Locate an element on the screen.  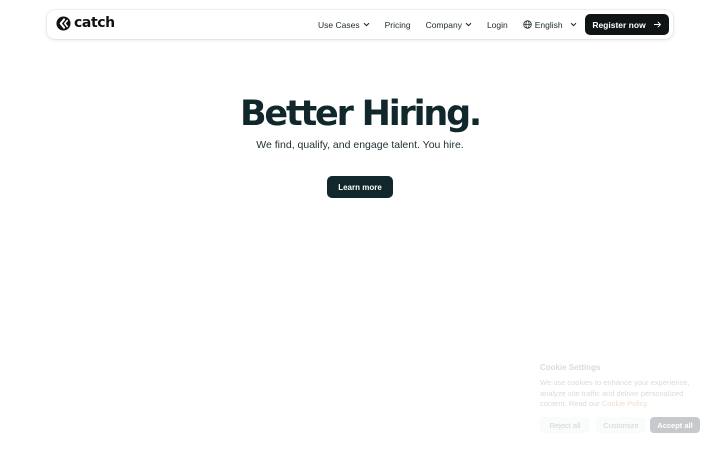
register-button-label: Register now is located at coordinates (619, 24).